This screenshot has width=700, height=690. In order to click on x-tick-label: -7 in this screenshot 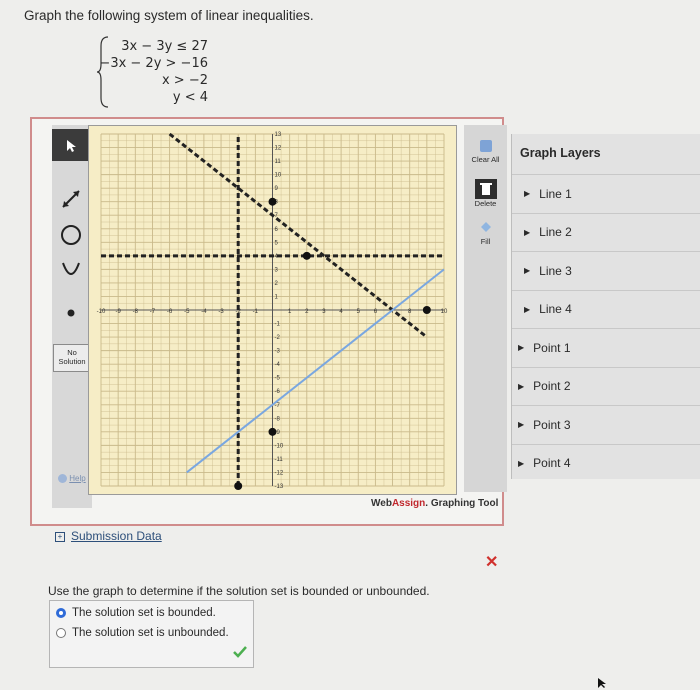, I will do `click(153, 312)`.